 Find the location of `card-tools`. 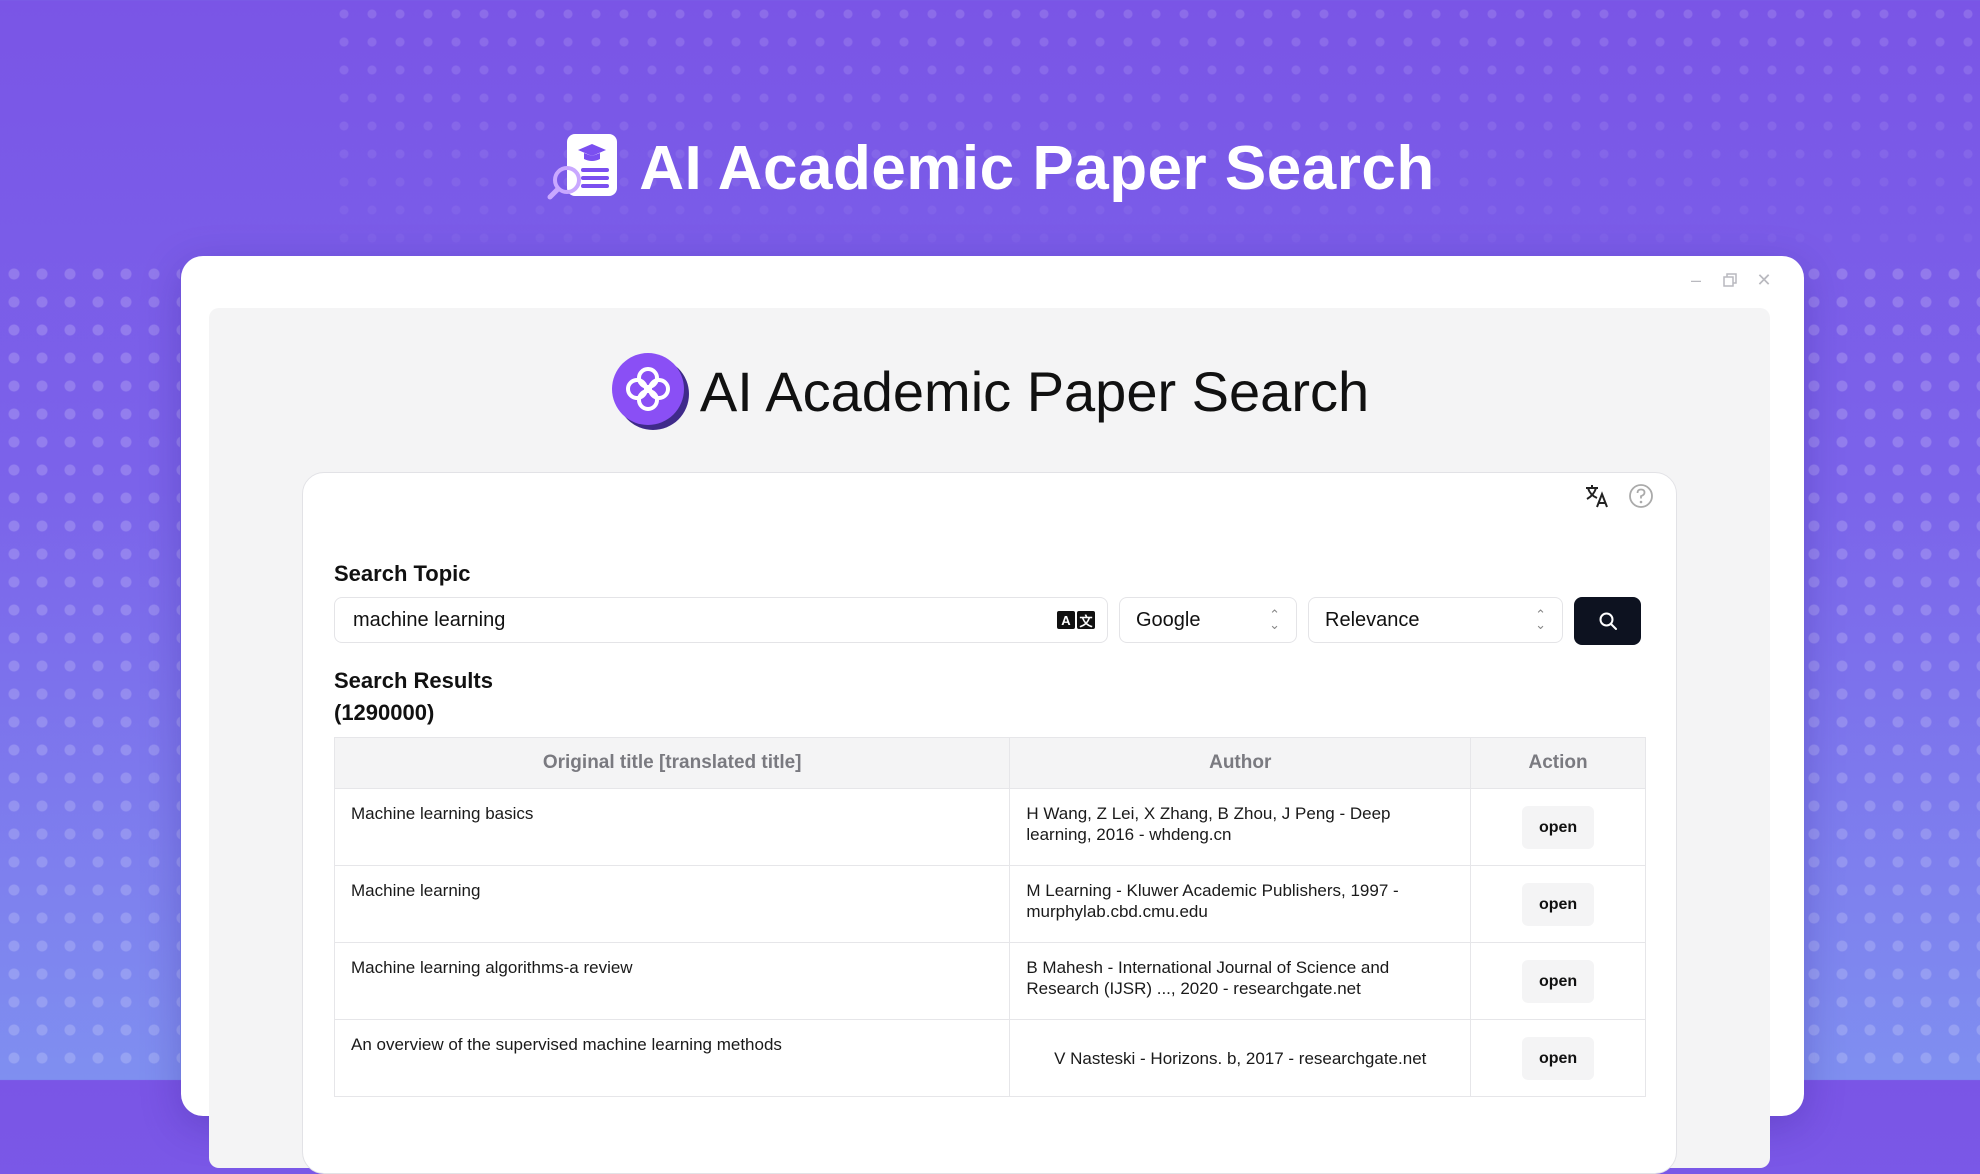

card-tools is located at coordinates (1619, 496).